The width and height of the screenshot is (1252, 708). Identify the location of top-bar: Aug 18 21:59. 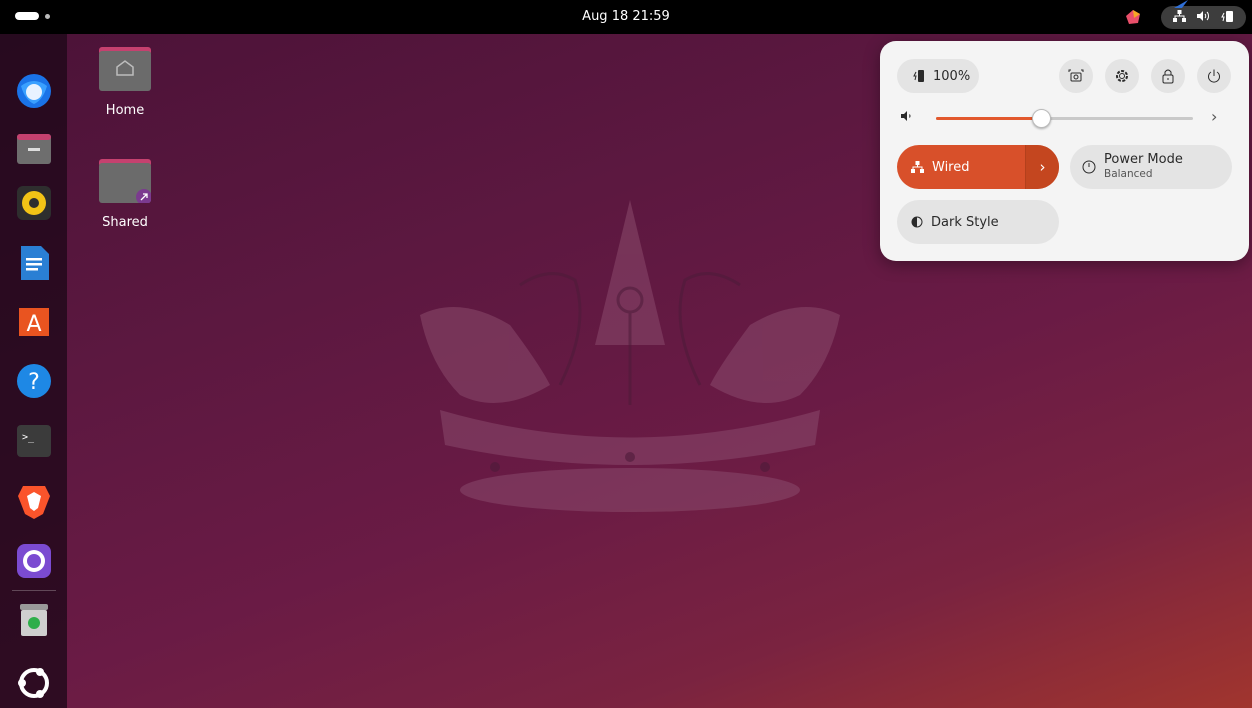
(626, 17).